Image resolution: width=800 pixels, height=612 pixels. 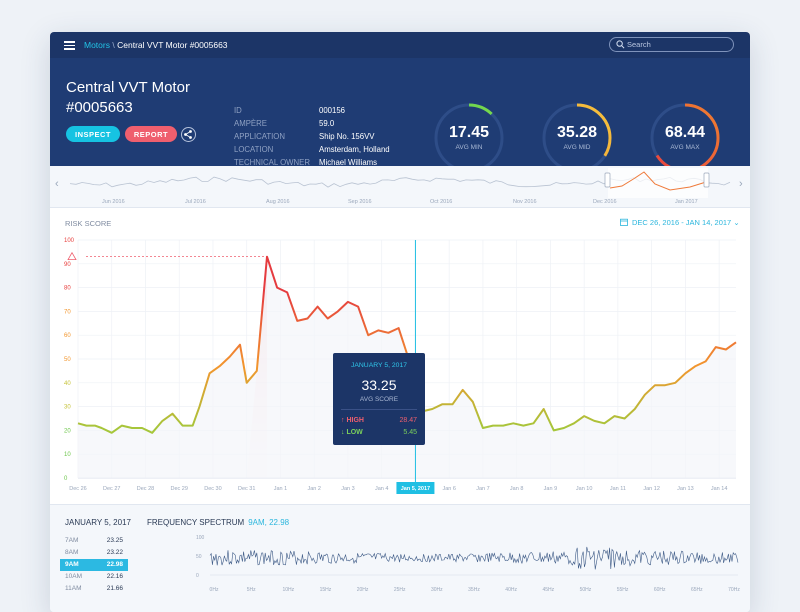 What do you see at coordinates (660, 590) in the screenshot?
I see `freq-x-tick: 60Hz` at bounding box center [660, 590].